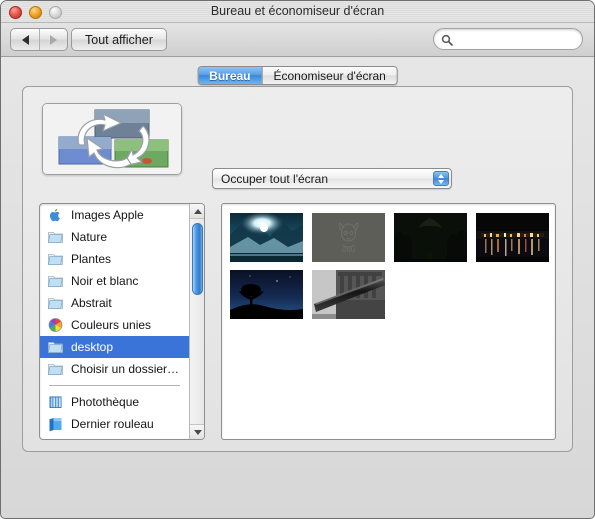  Describe the element at coordinates (348, 251) in the screenshot. I see `svg-text: GNU` at that location.